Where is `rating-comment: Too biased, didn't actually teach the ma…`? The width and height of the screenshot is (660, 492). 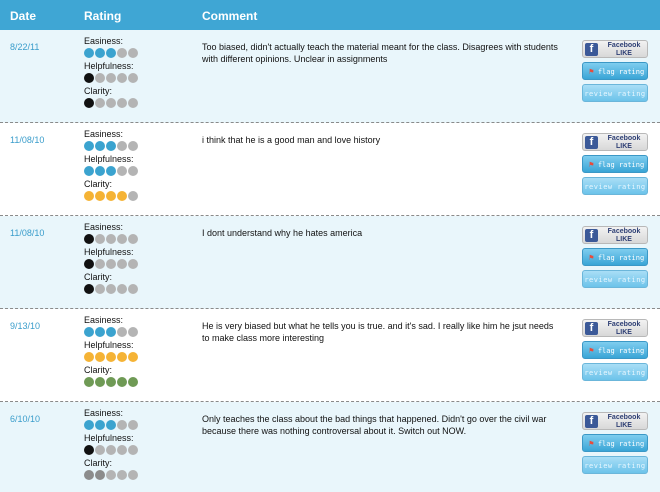
rating-comment: Too biased, didn't actually teach the ma… is located at coordinates (380, 53).